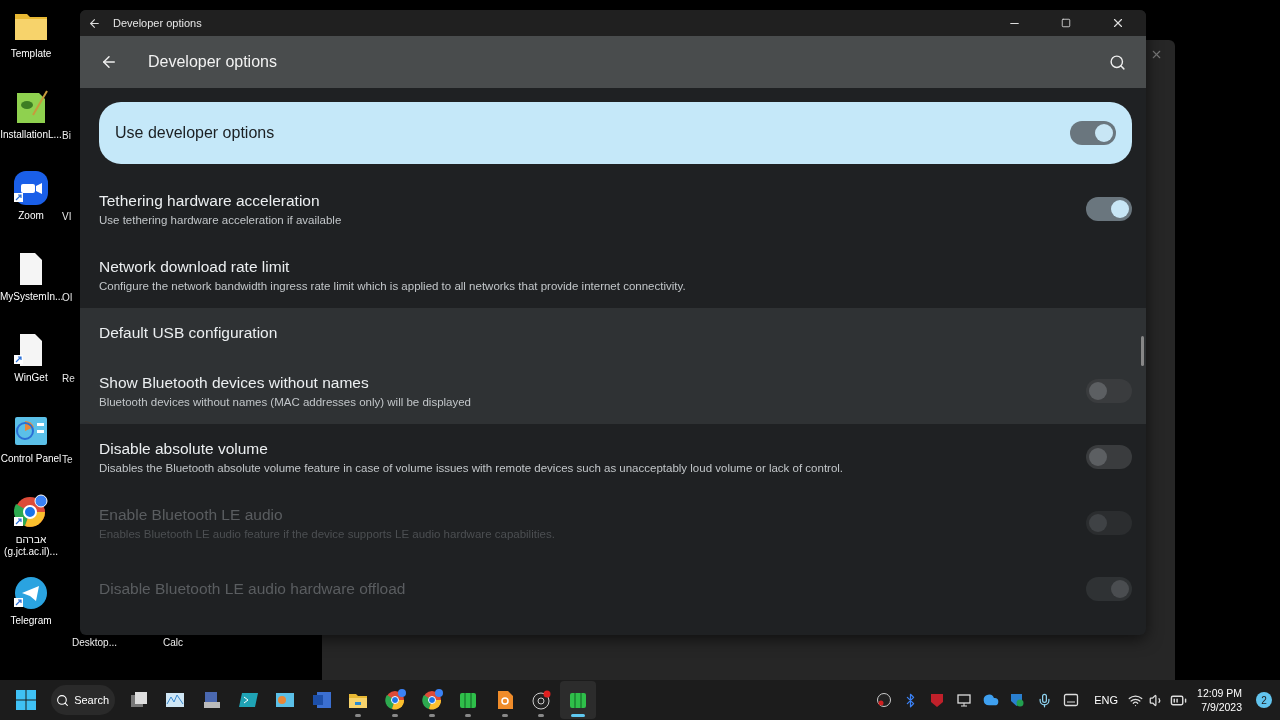 This screenshot has width=1280, height=720. I want to click on setting-row: Network download rate limit Configure the network bandwidth ingress rate limit which is applied to all networks that provide internet connectivity., so click(613, 275).